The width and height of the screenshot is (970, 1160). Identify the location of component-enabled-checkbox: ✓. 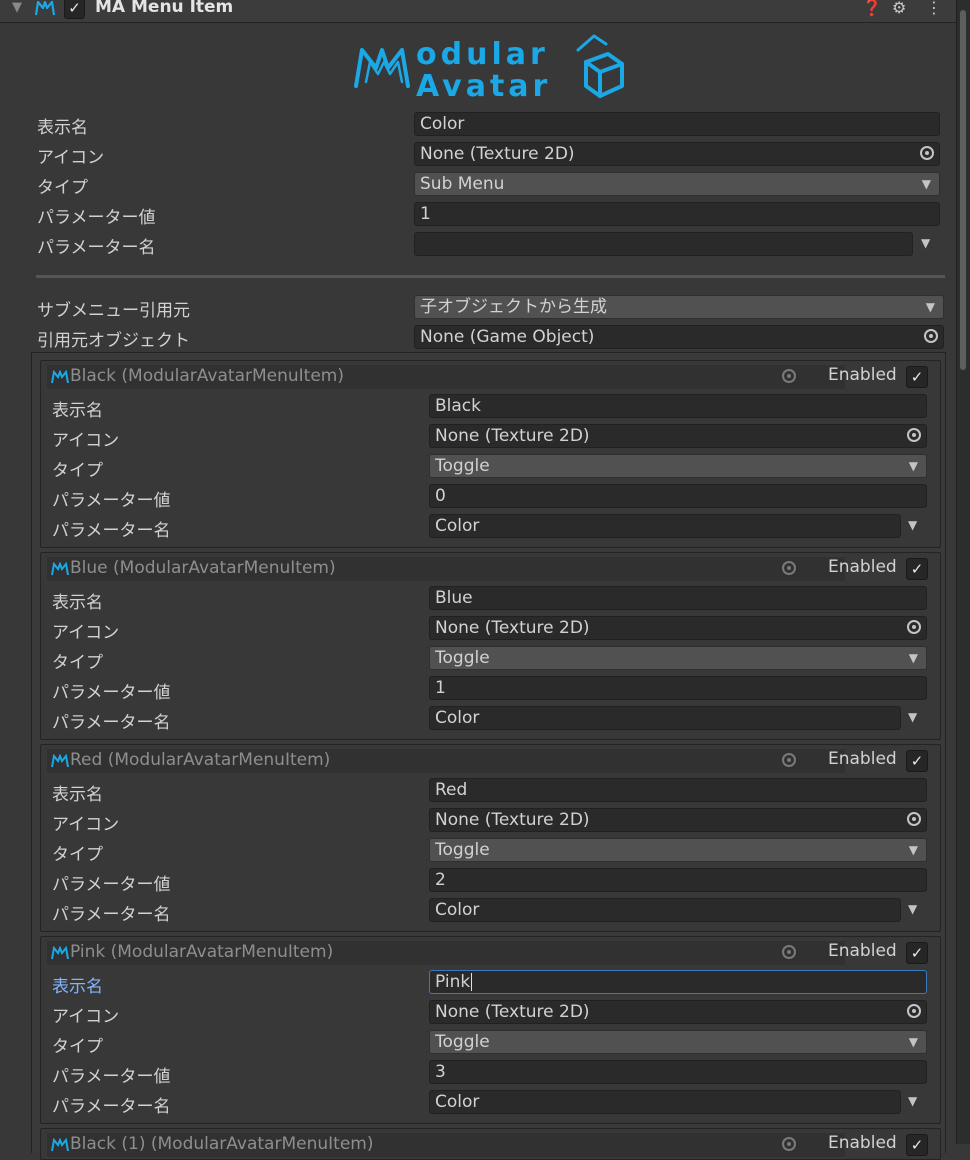
(74, 9).